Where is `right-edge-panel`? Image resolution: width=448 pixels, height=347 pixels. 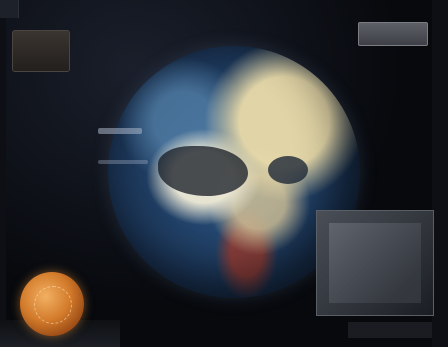
right-edge-panel is located at coordinates (440, 173).